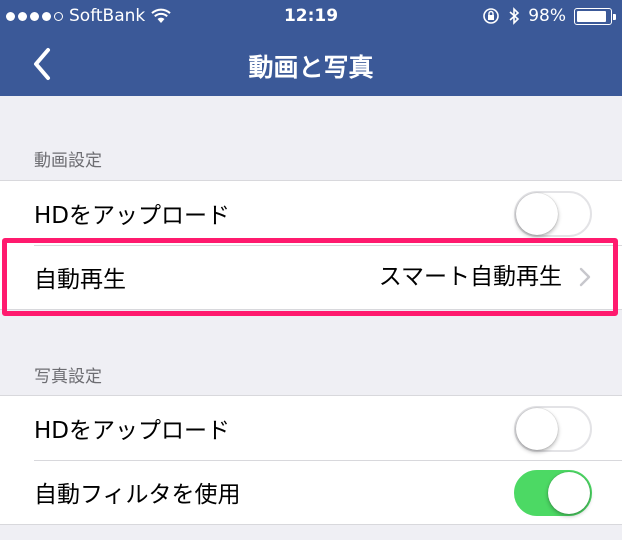 This screenshot has height=540, width=622. Describe the element at coordinates (68, 161) in the screenshot. I see `section-header-video: 動画設定` at that location.